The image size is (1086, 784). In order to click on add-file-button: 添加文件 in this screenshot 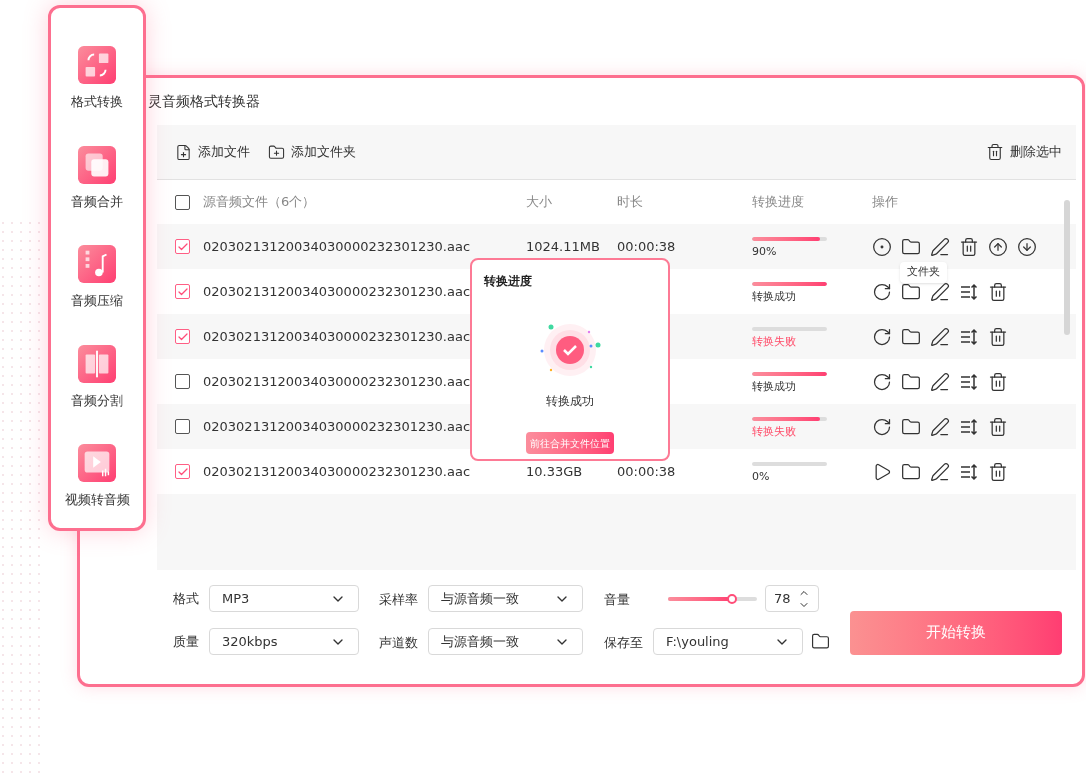, I will do `click(212, 152)`.